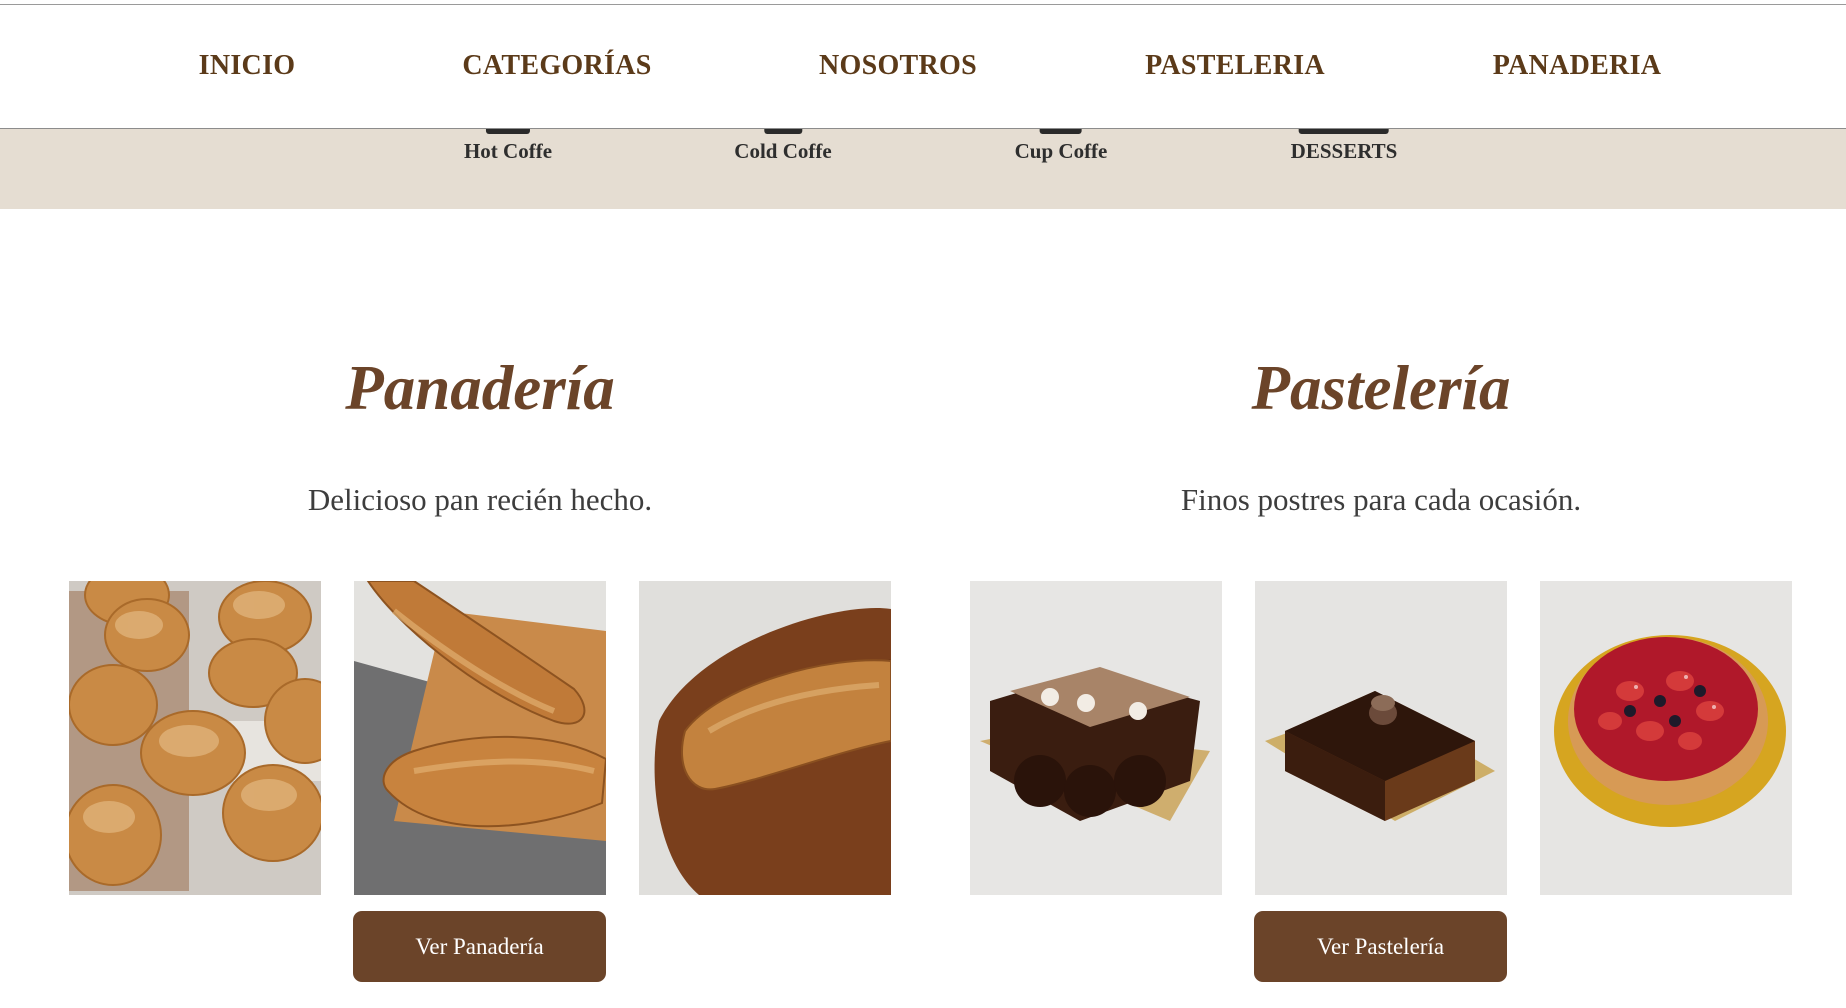 Image resolution: width=1846 pixels, height=1008 pixels. What do you see at coordinates (1344, 151) in the screenshot?
I see `category-label: DESSERTS` at bounding box center [1344, 151].